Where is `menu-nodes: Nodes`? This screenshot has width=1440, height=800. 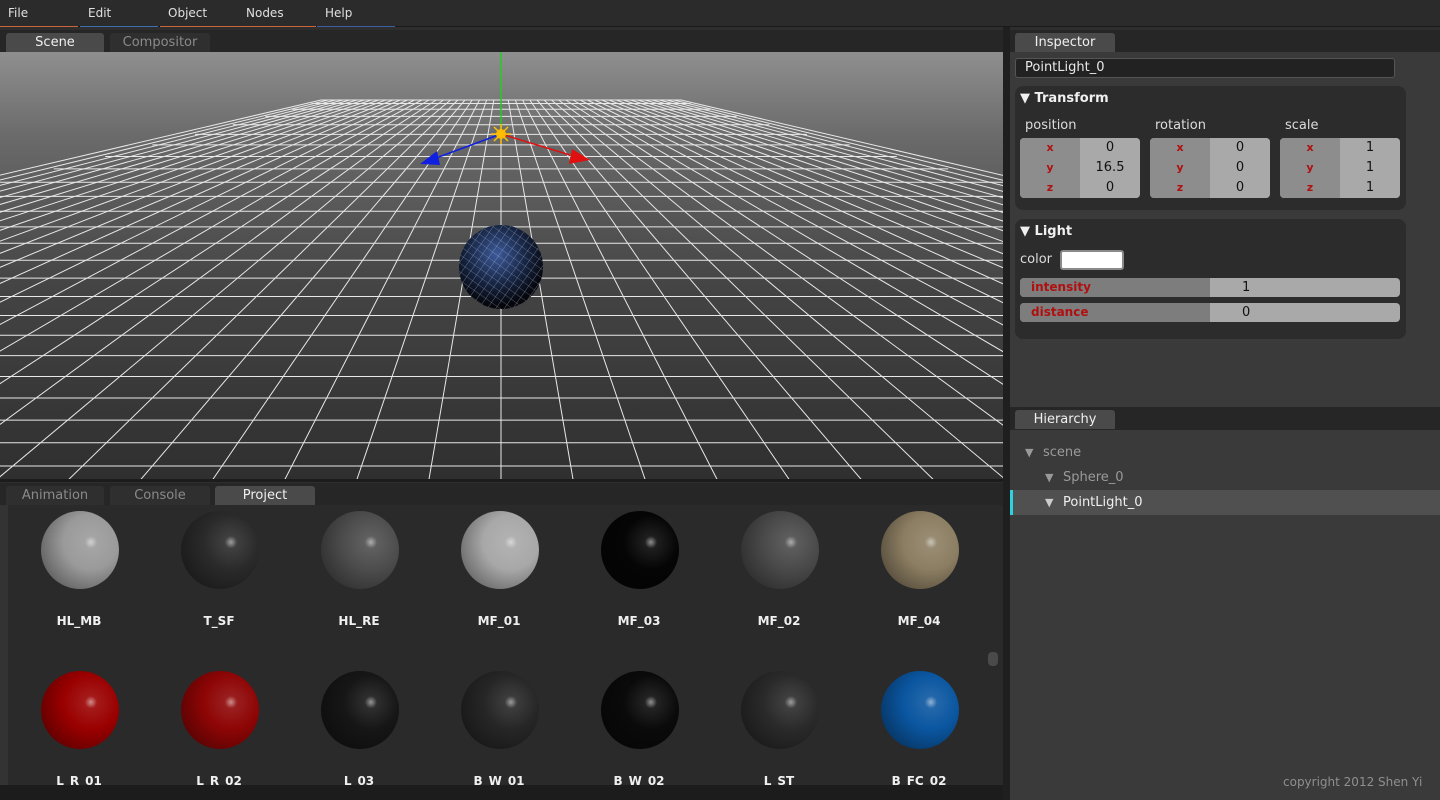
menu-nodes: Nodes is located at coordinates (277, 13).